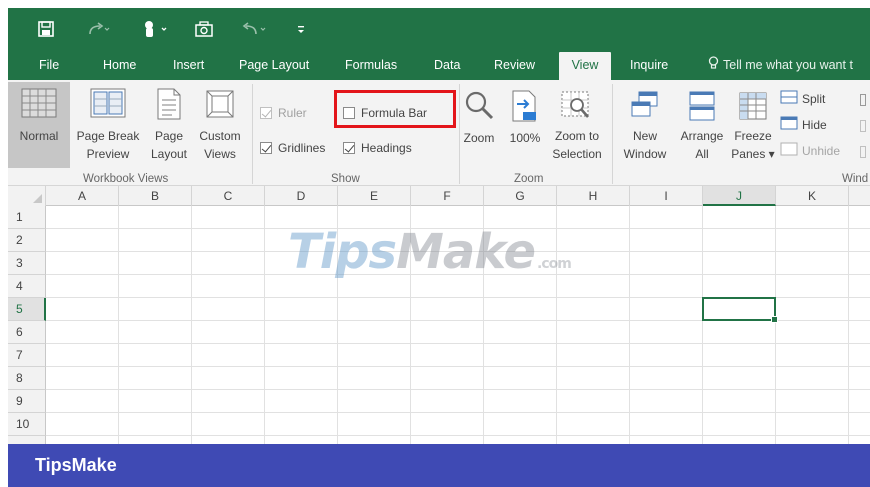  What do you see at coordinates (371, 66) in the screenshot?
I see `tab-formulas: Formulas` at bounding box center [371, 66].